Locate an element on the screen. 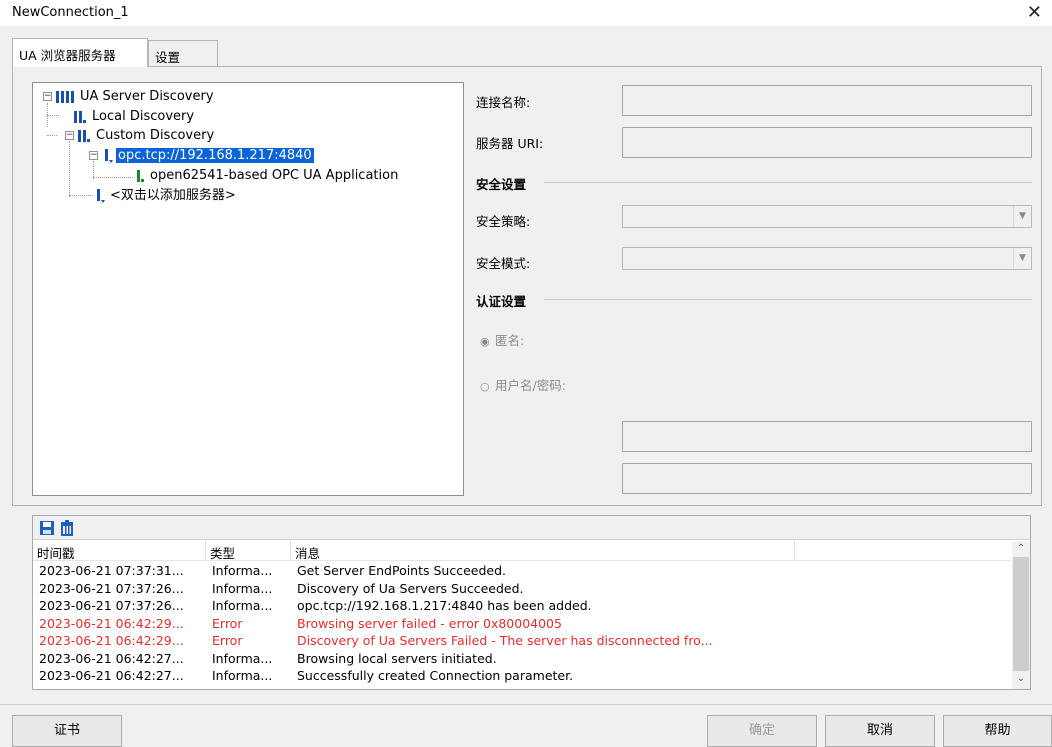 This screenshot has width=1052, height=747. tree-node-custom: Custom Discovery is located at coordinates (146, 136).